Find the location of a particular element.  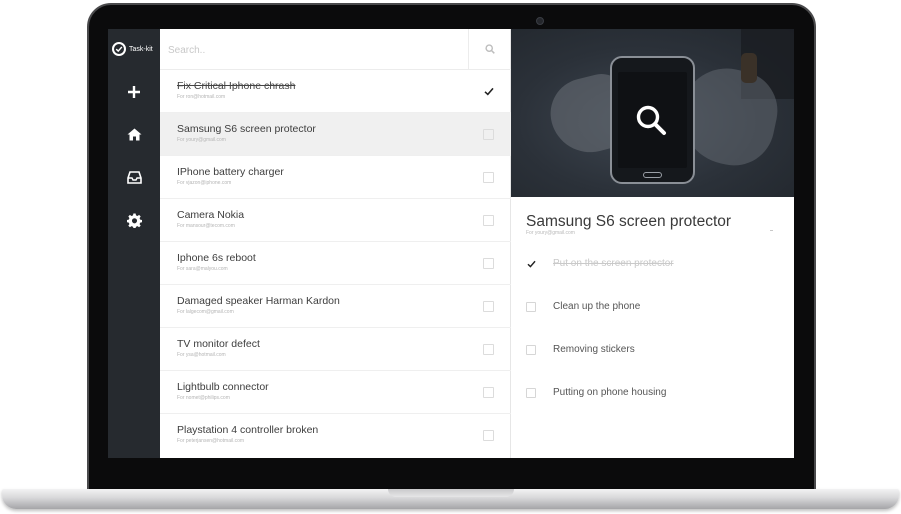

task-assignee: For vjazon@iphone.com is located at coordinates (204, 183).